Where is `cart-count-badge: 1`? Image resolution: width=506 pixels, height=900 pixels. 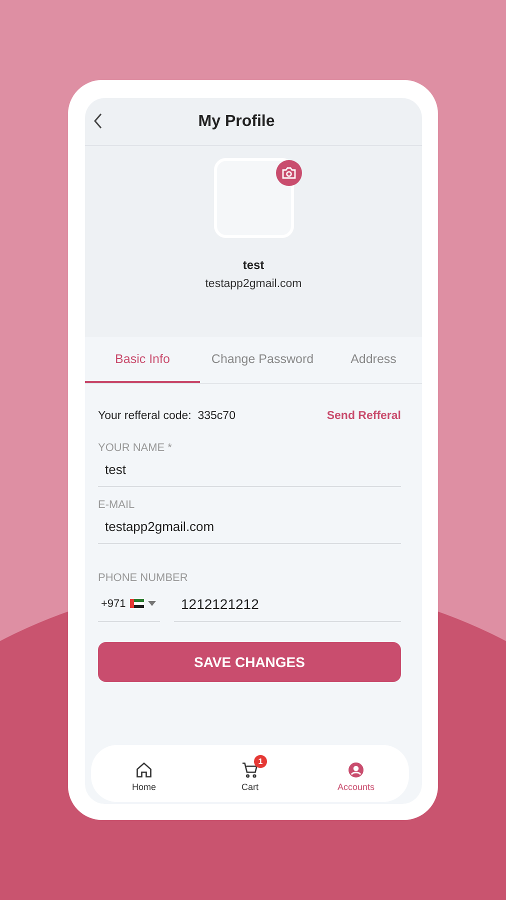 cart-count-badge: 1 is located at coordinates (260, 761).